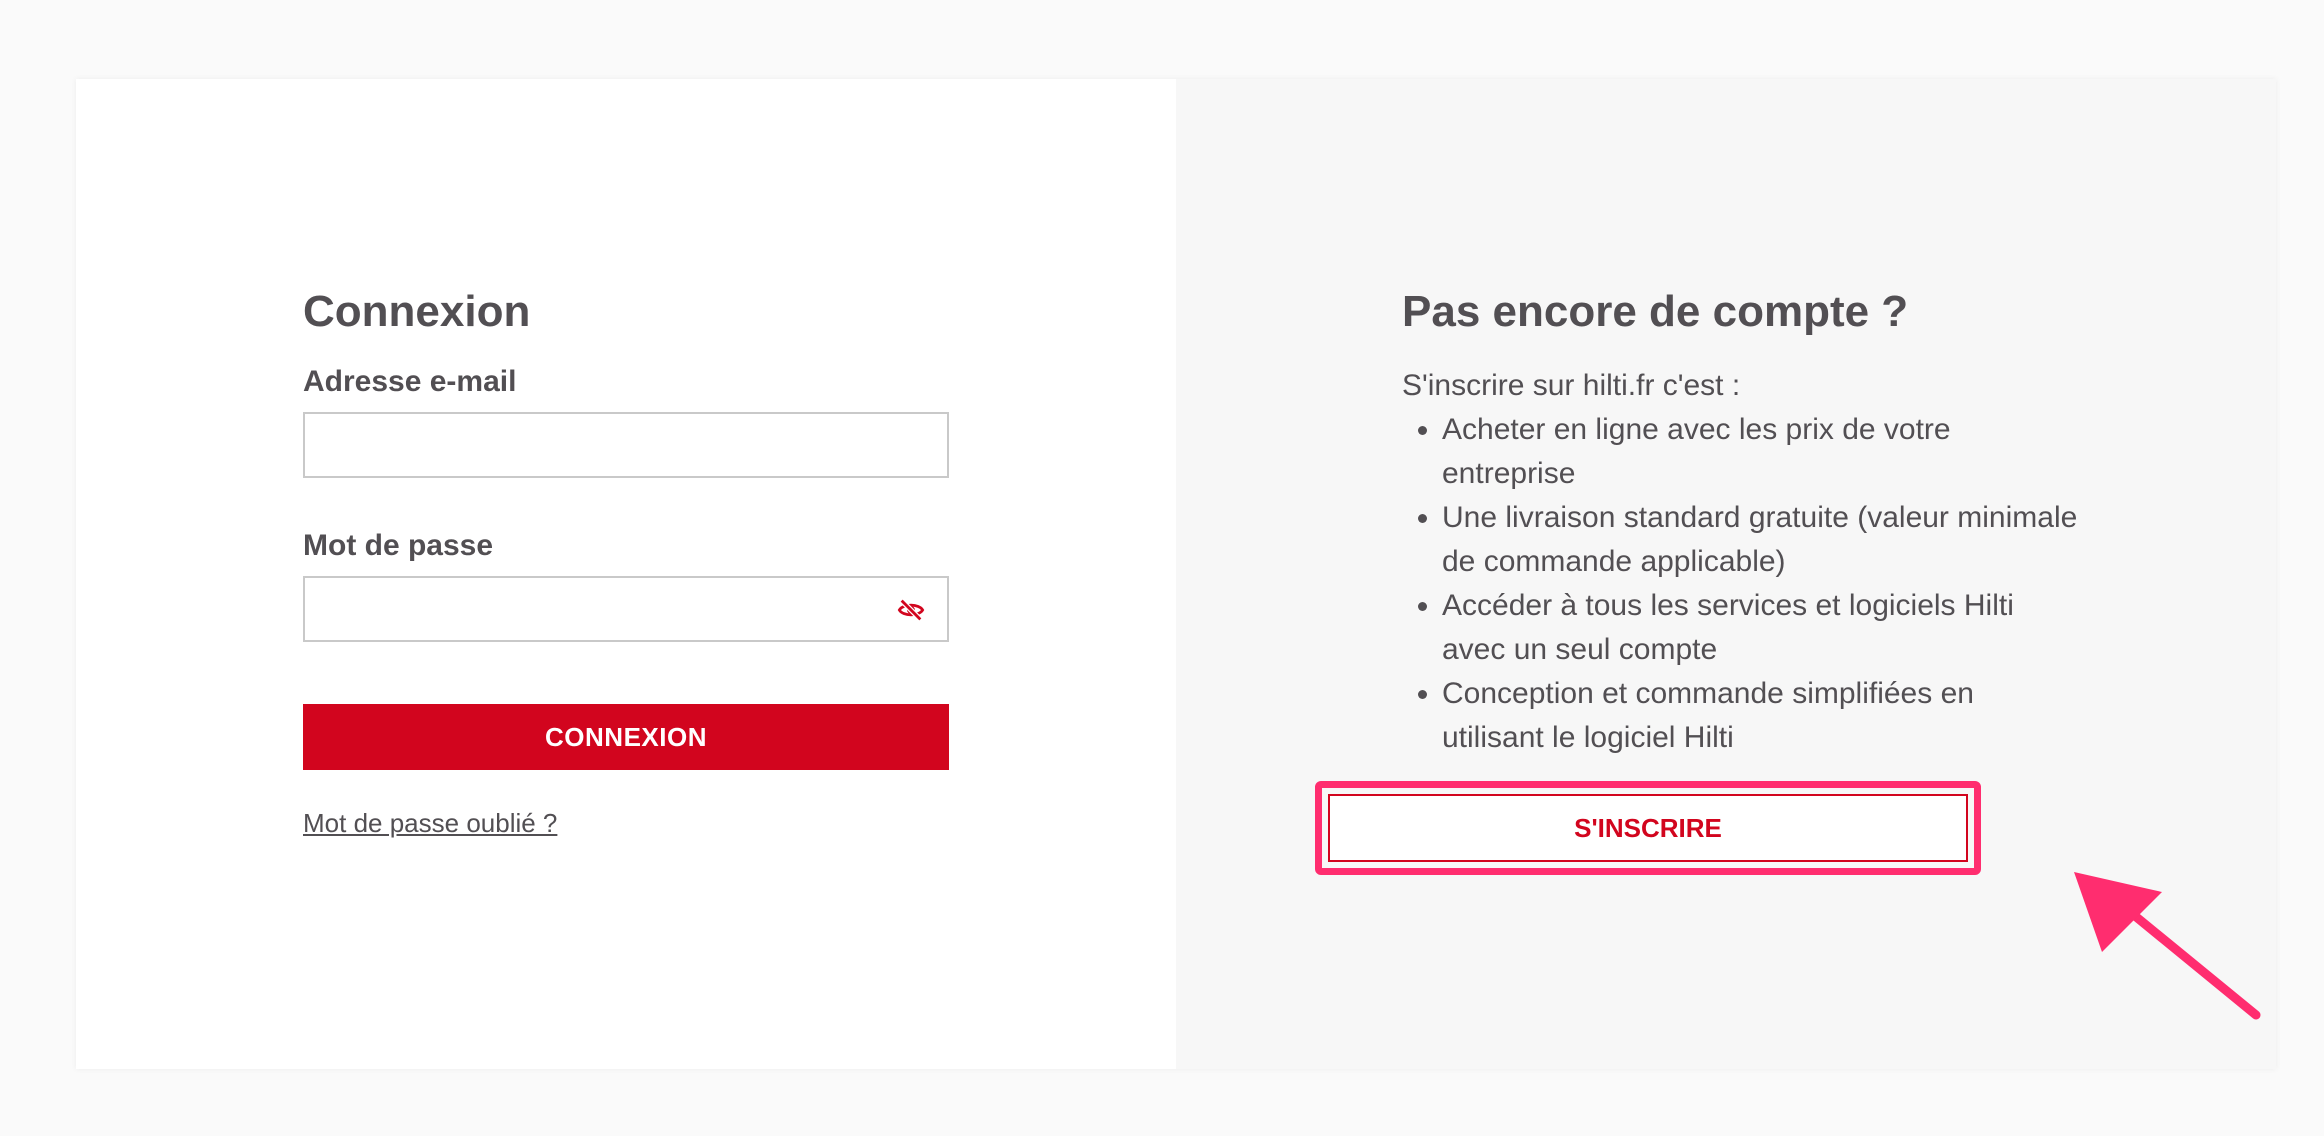 The height and width of the screenshot is (1136, 2324). I want to click on register-title: Pas encore de compte ?, so click(1655, 311).